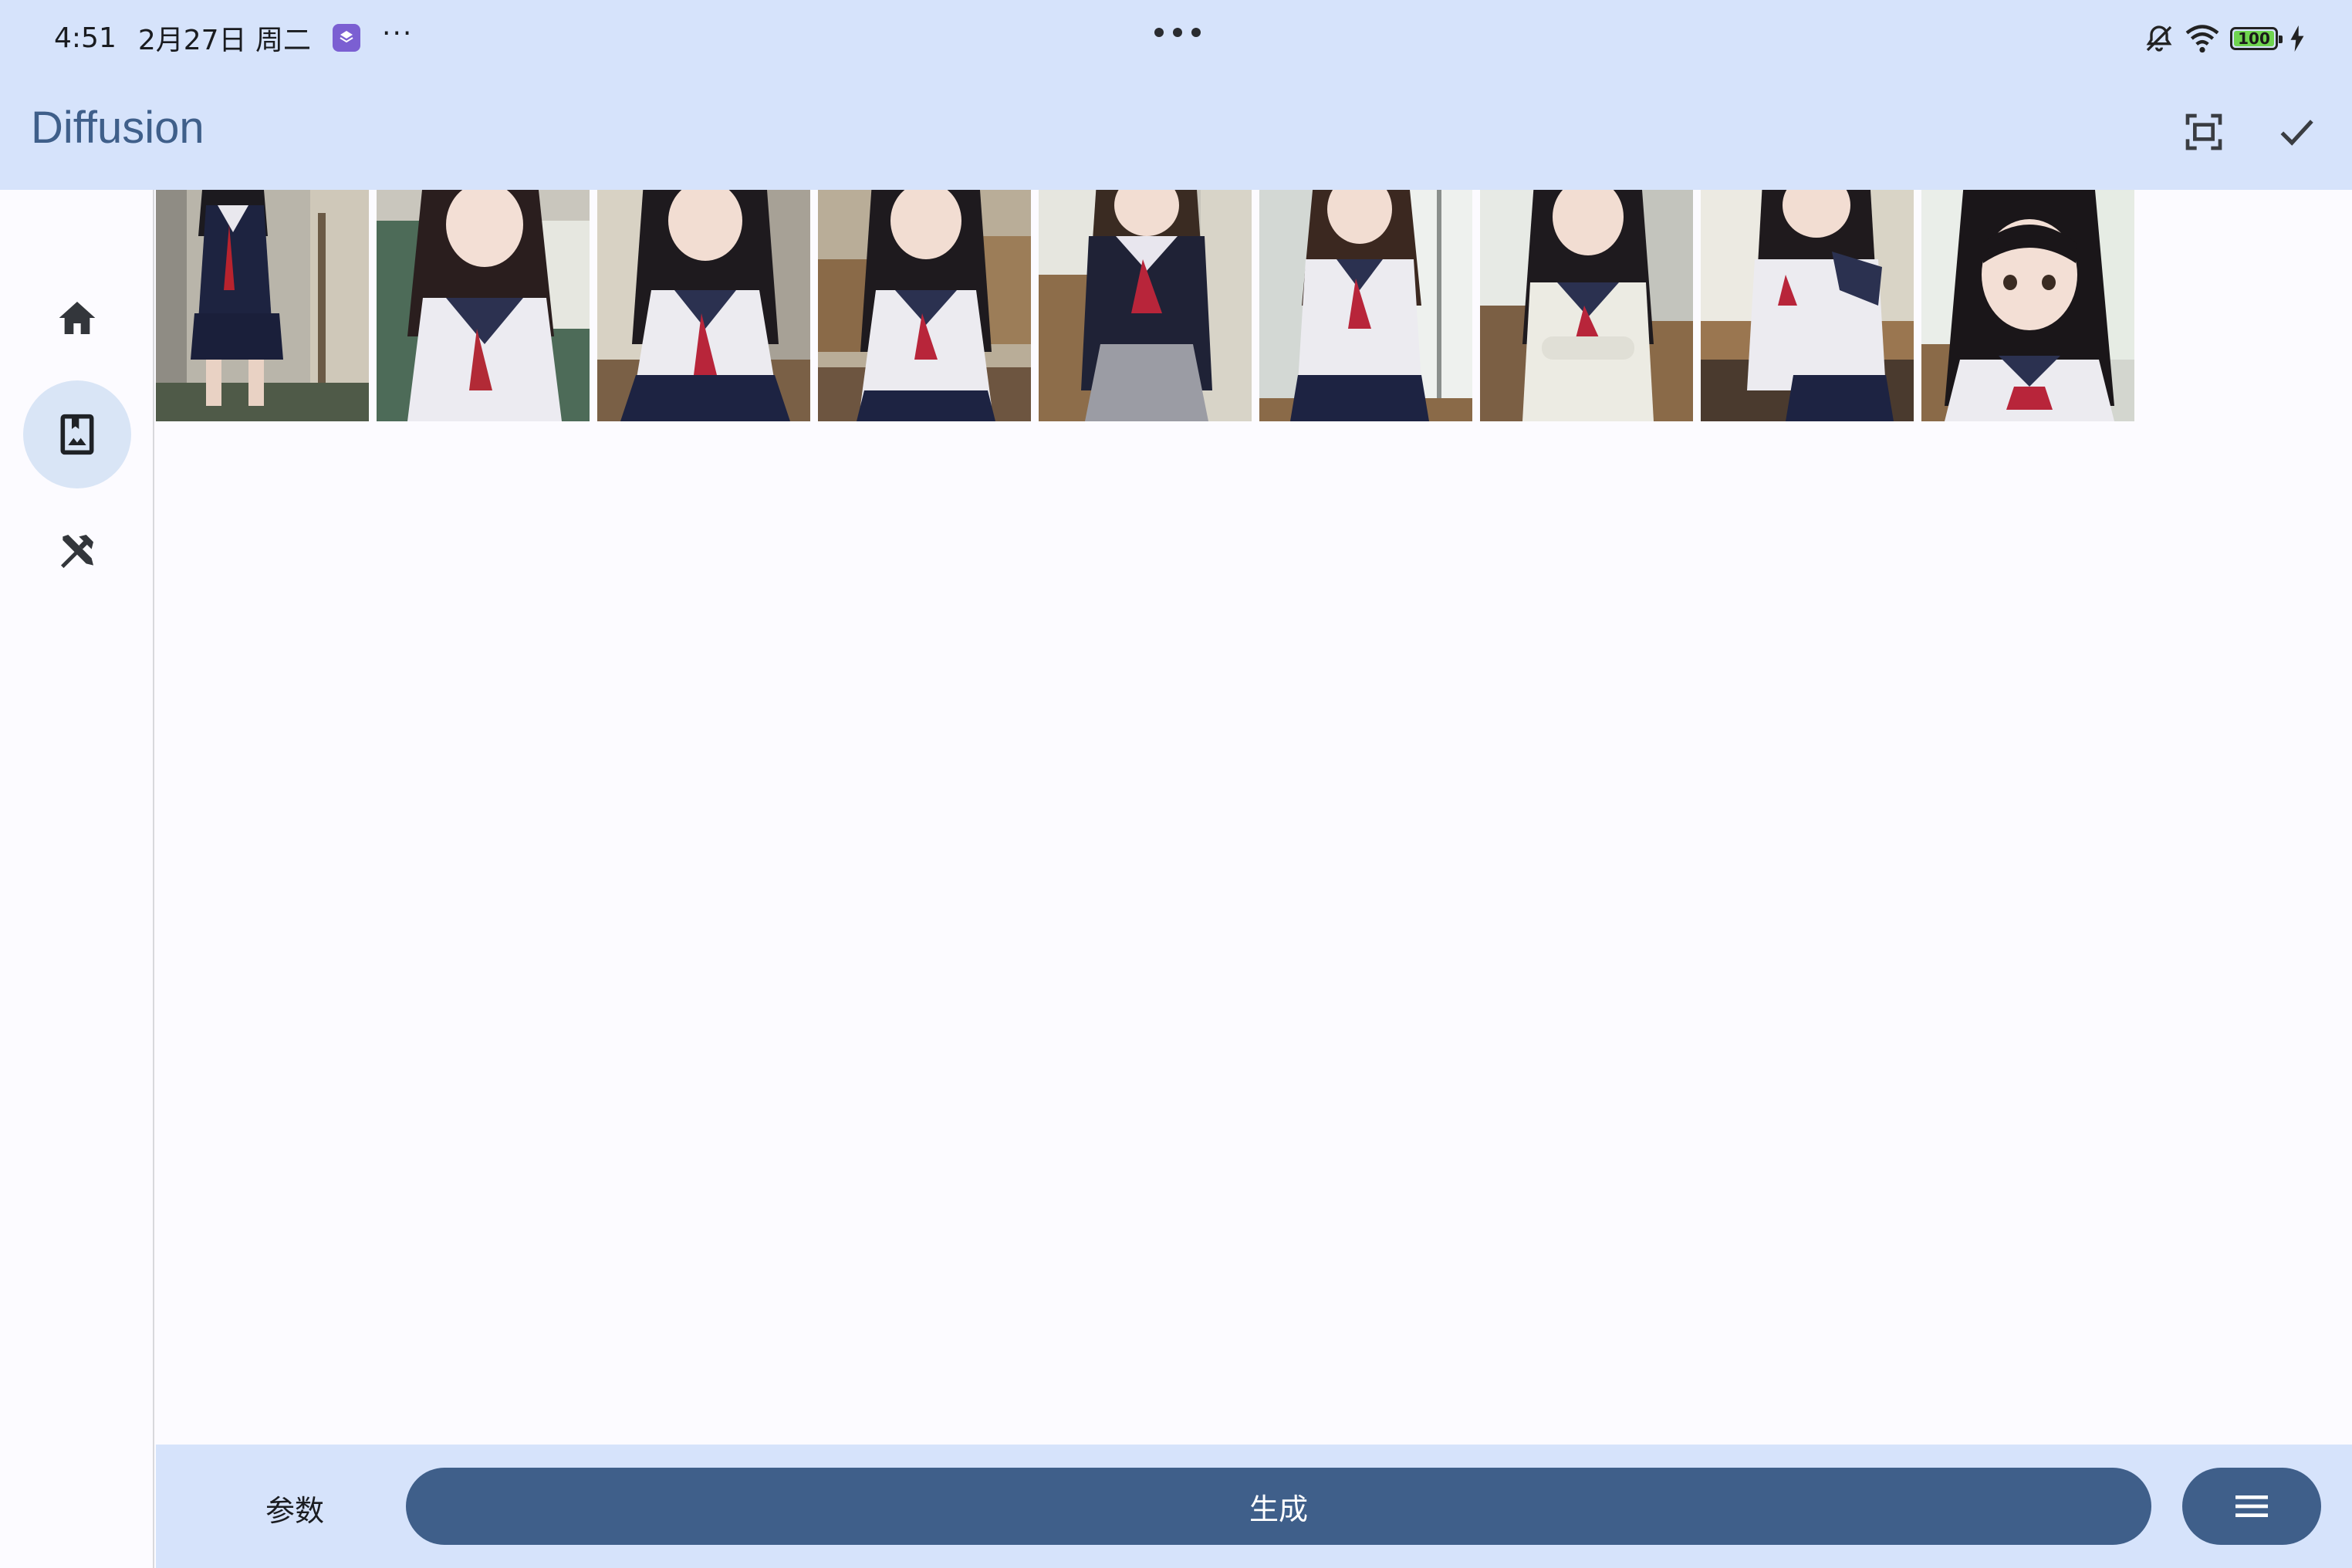  I want to click on battery-level: 100, so click(2254, 38).